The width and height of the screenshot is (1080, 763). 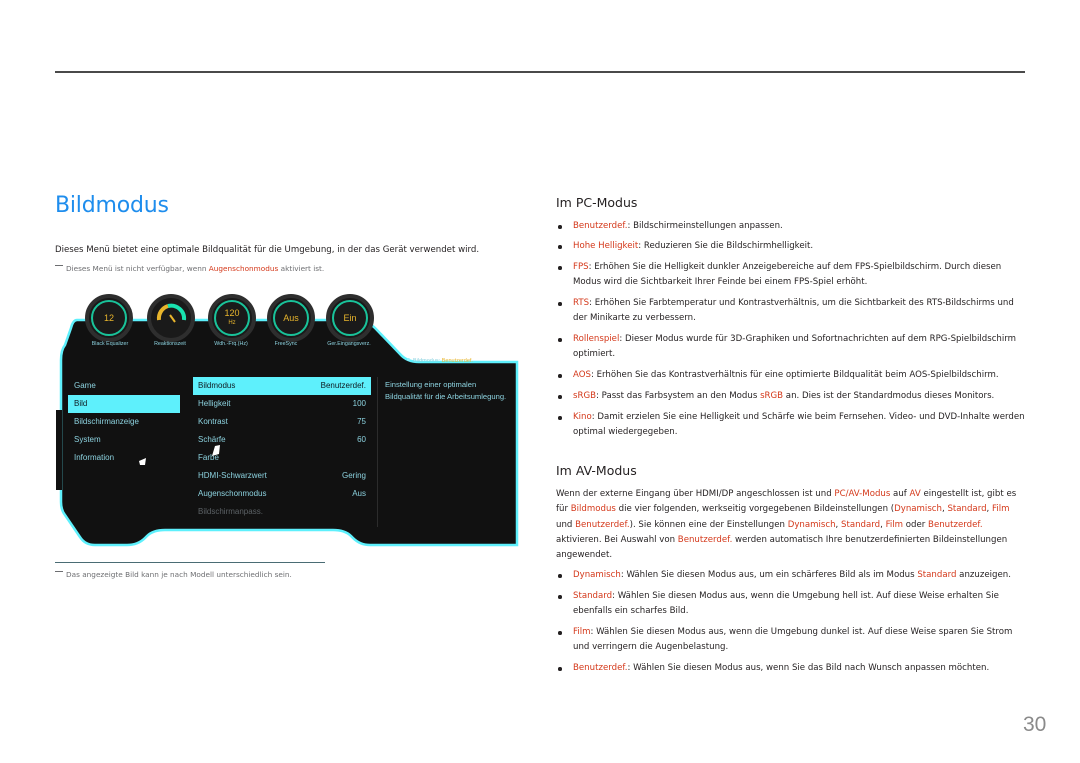 I want to click on osd-setting-augenschonmodus: Augenschonmodus Aus, so click(x=282, y=494).